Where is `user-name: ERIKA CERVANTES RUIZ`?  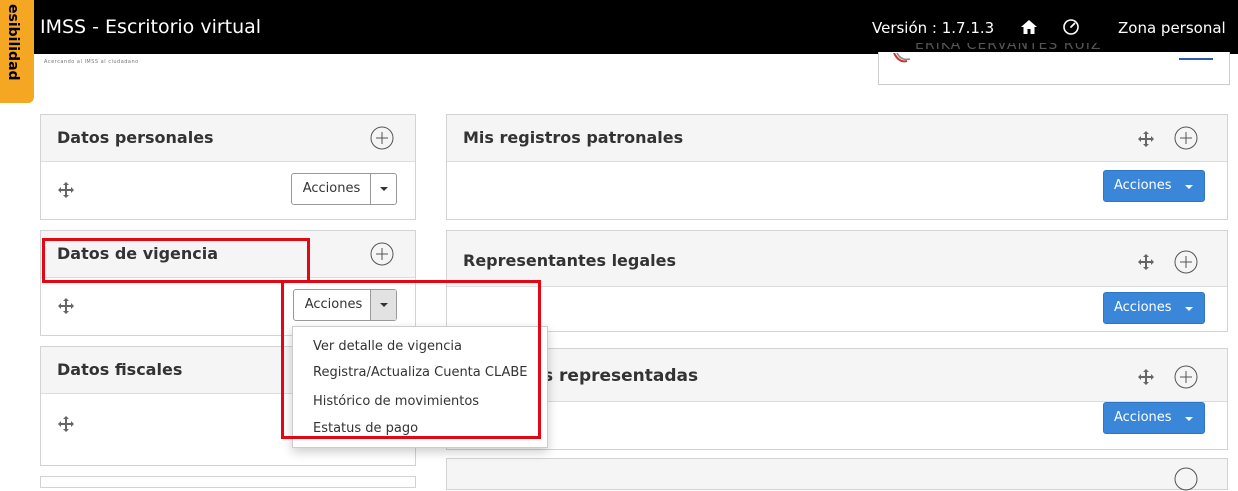 user-name: ERIKA CERVANTES RUIZ is located at coordinates (1008, 48).